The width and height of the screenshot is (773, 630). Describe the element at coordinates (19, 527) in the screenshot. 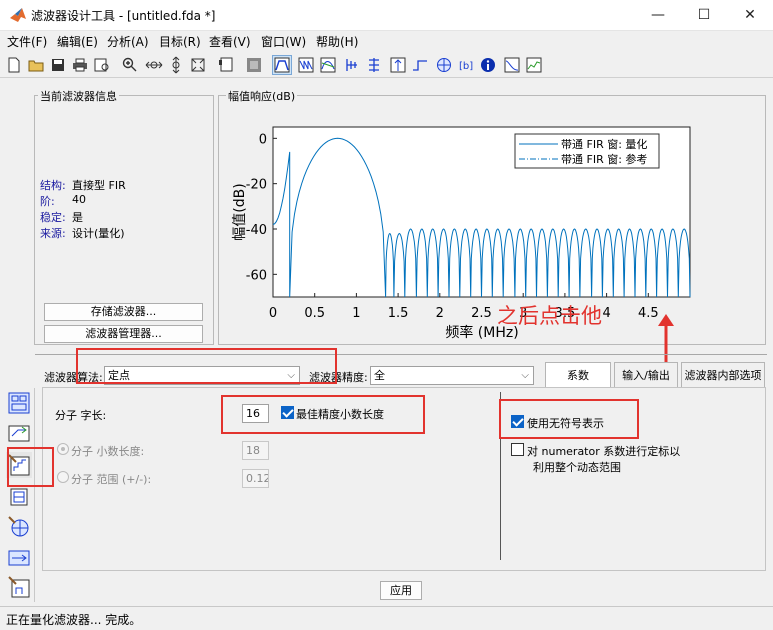

I see `pole-zero-editor-icon` at that location.